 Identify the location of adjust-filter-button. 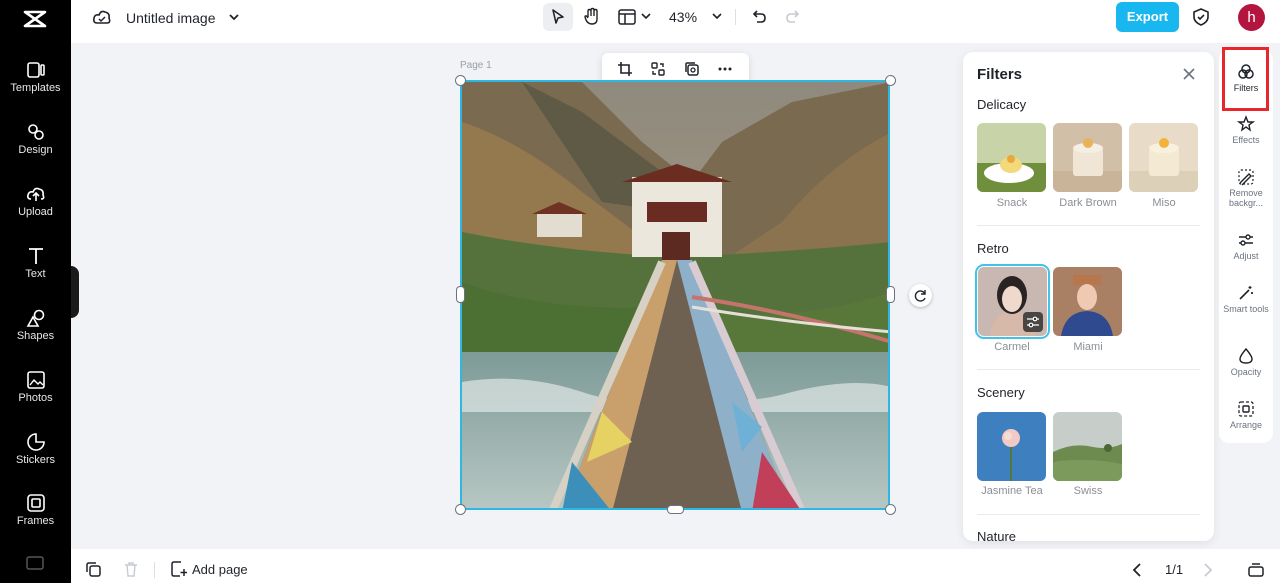
(1033, 322).